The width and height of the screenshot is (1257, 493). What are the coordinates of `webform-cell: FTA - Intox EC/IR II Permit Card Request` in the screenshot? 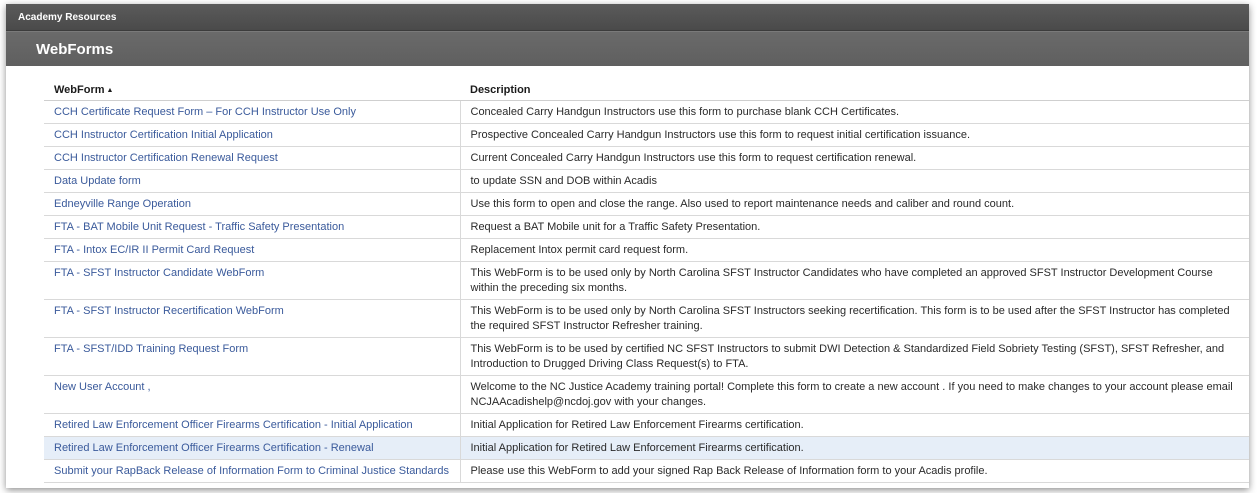 It's located at (252, 250).